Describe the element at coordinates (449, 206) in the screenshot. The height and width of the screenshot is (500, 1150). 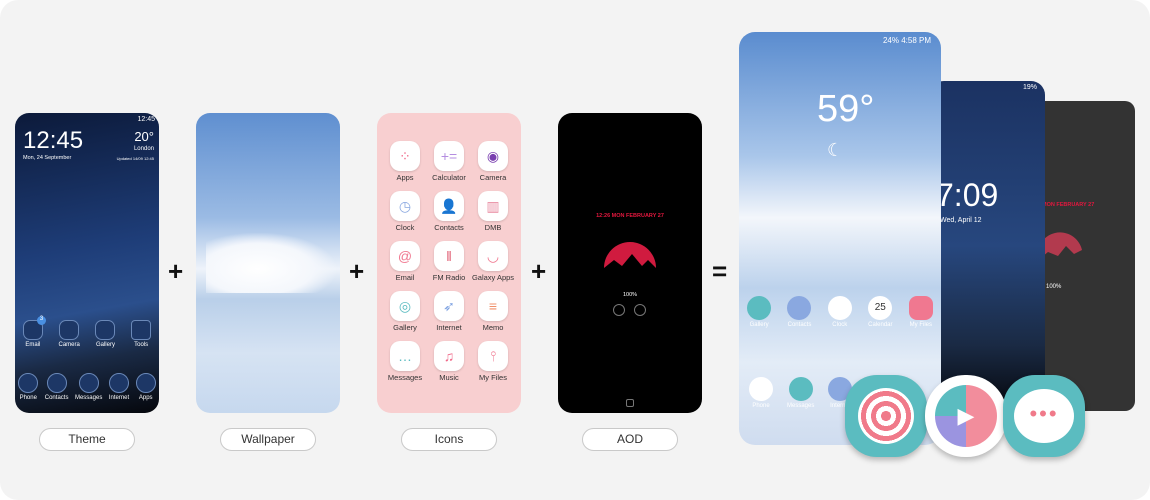
I see `person-icon: 👤` at that location.